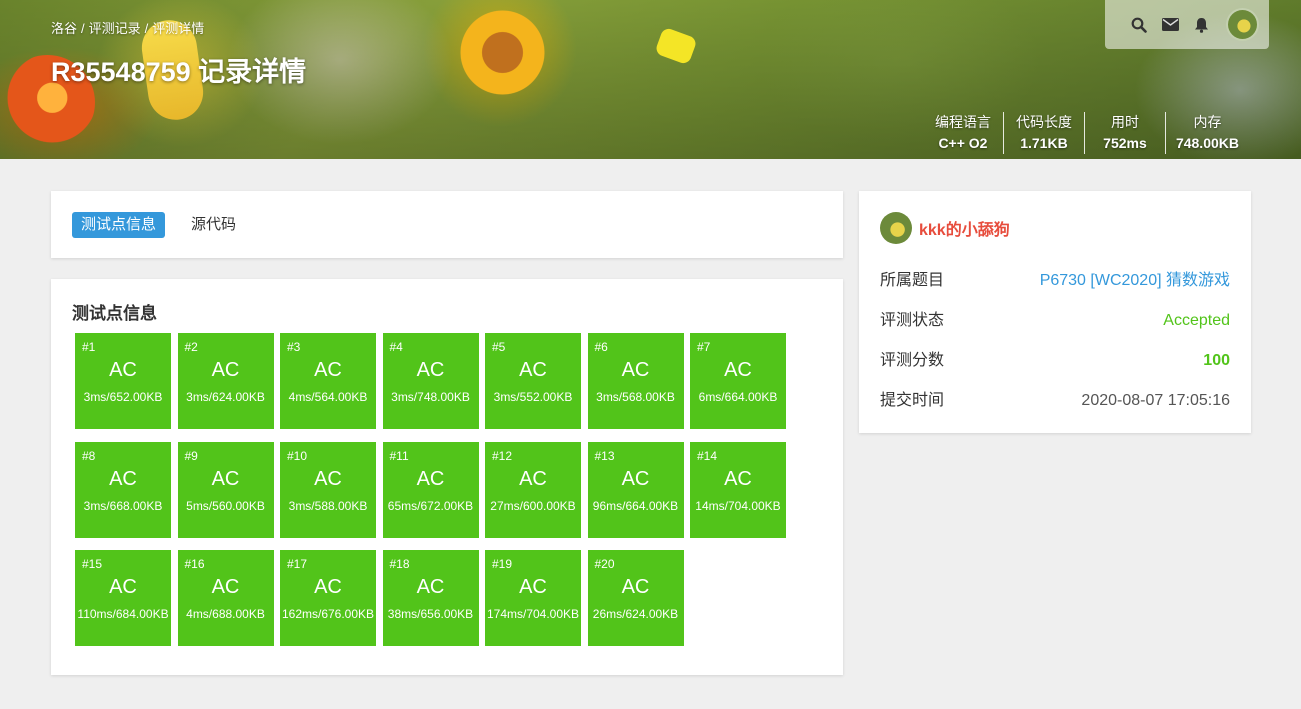 The width and height of the screenshot is (1301, 709). Describe the element at coordinates (1155, 400) in the screenshot. I see `submit-time-value: 2020-08-07 17:05:16` at that location.